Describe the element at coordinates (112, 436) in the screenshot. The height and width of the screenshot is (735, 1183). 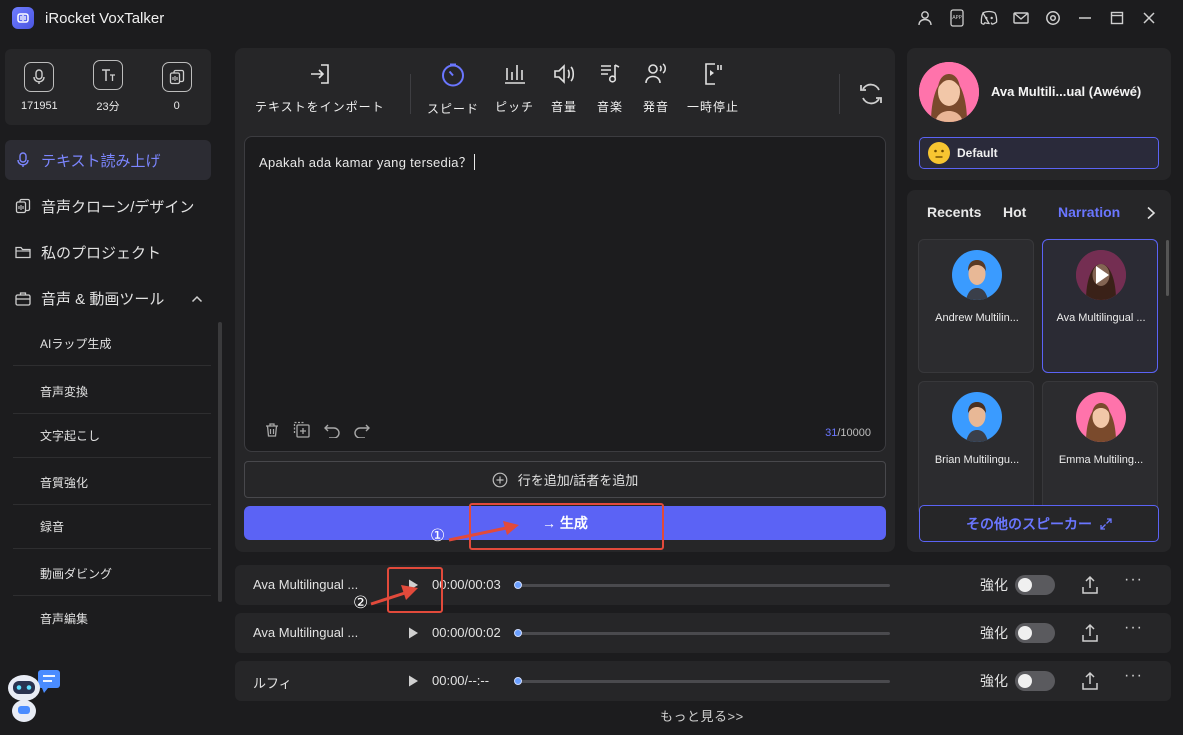
I see `sidebar-subitem-transcription: 文字起こし` at that location.